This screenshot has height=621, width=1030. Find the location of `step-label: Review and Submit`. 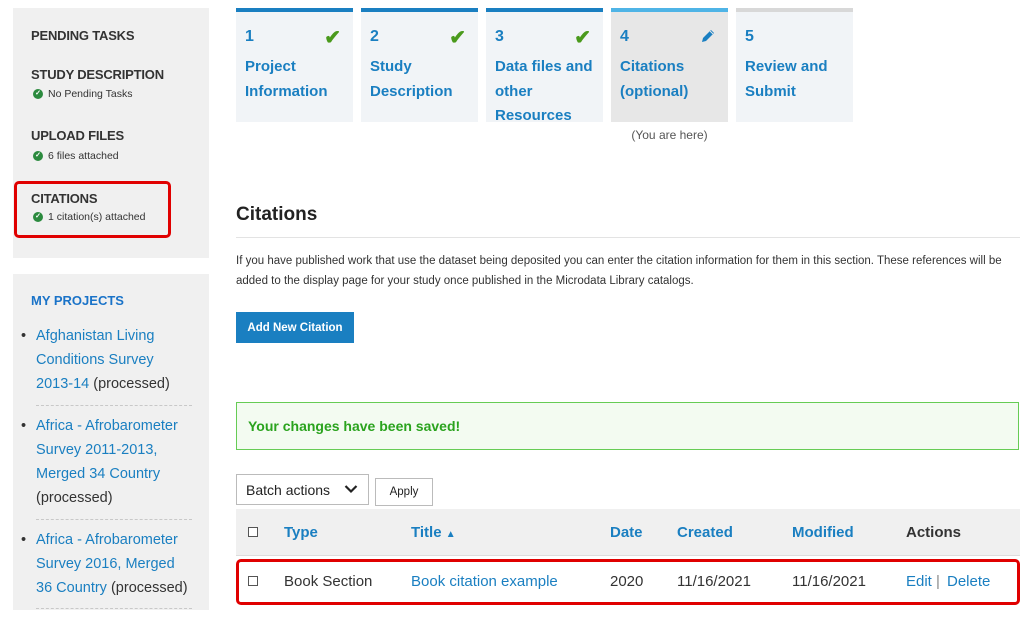

step-label: Review and Submit is located at coordinates (786, 79).